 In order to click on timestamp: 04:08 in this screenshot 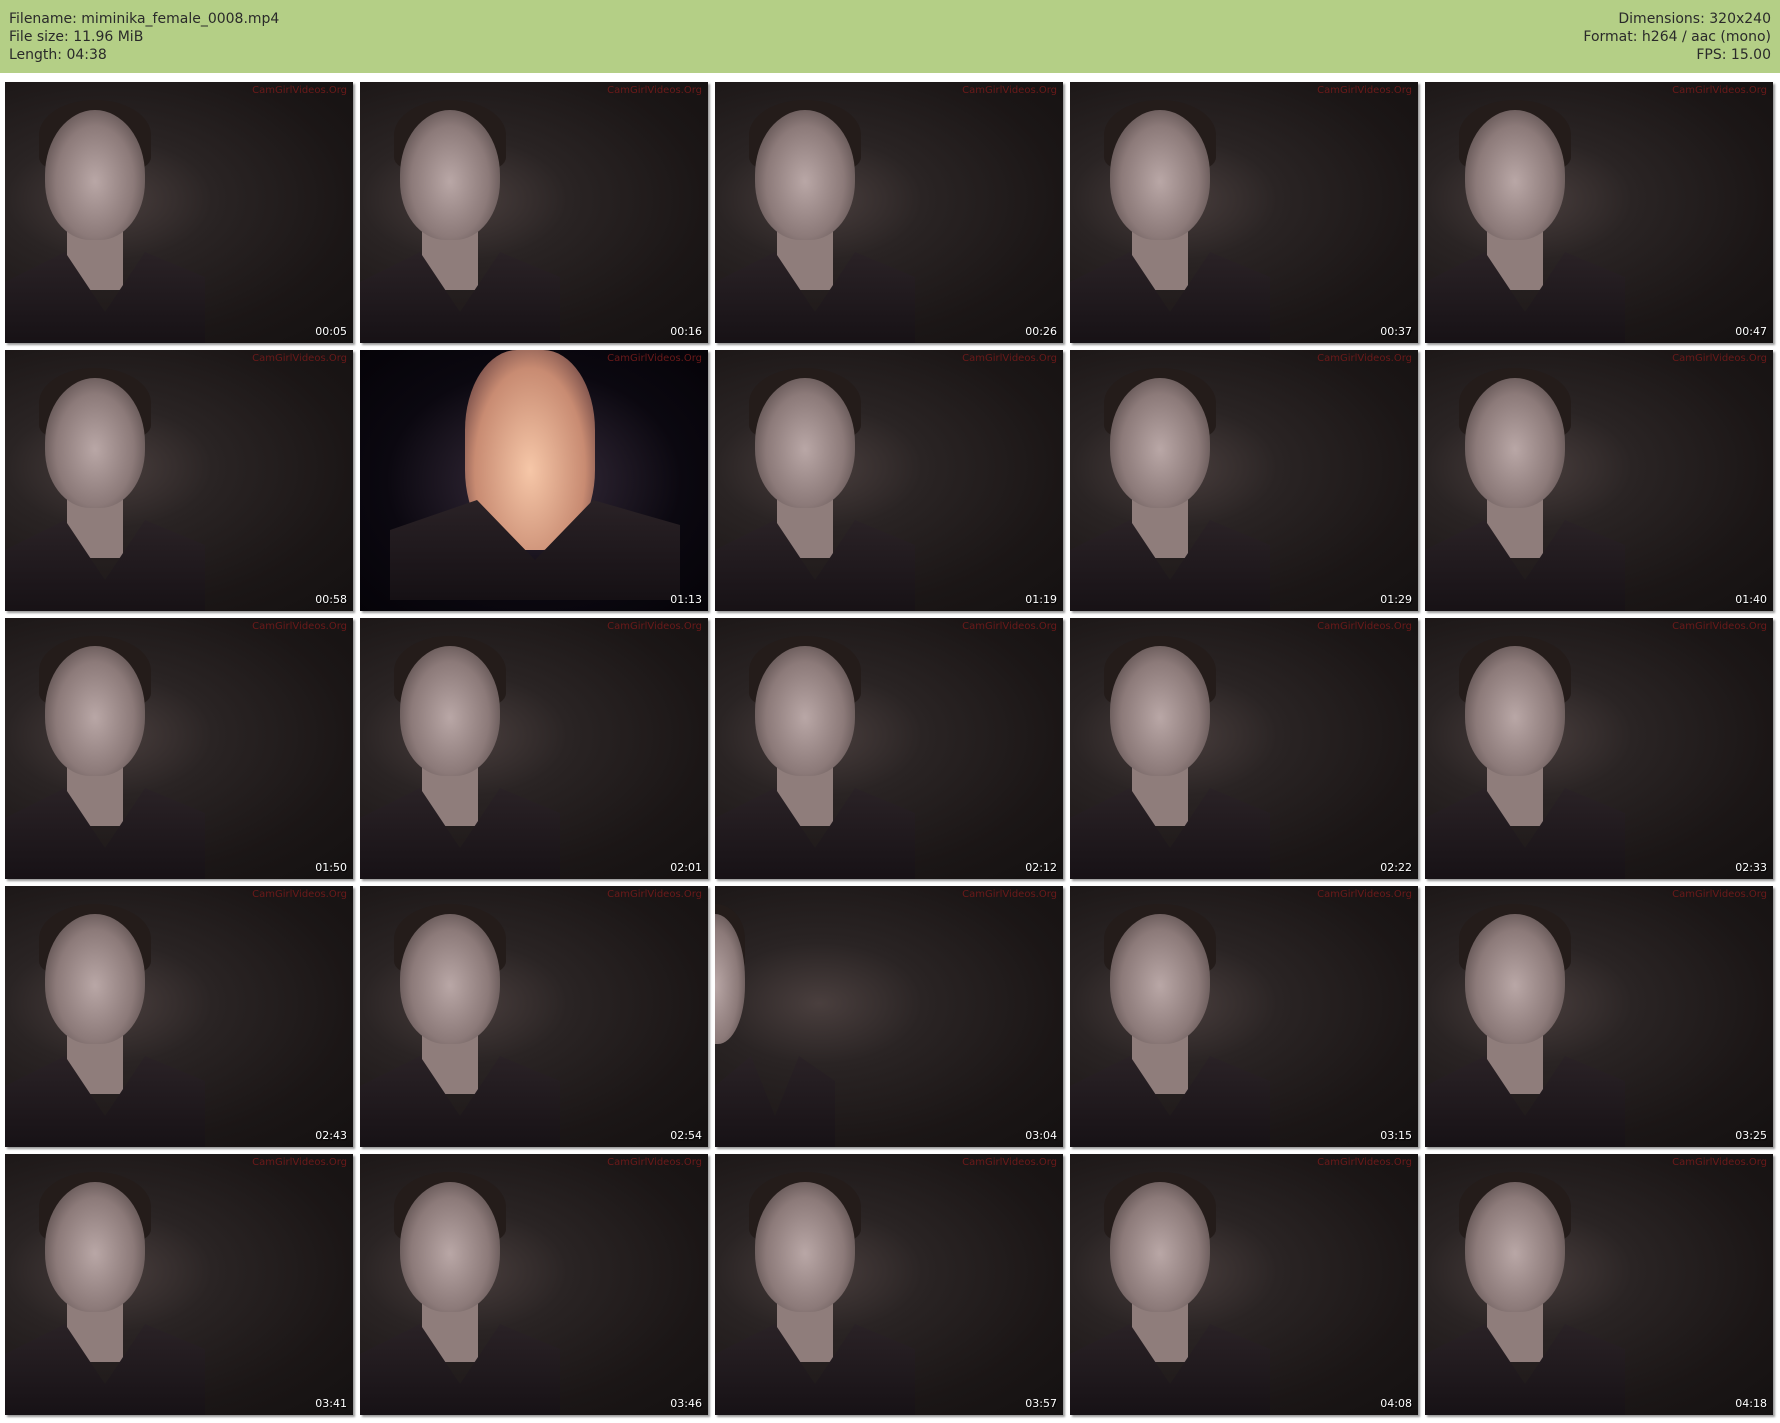, I will do `click(1396, 1403)`.